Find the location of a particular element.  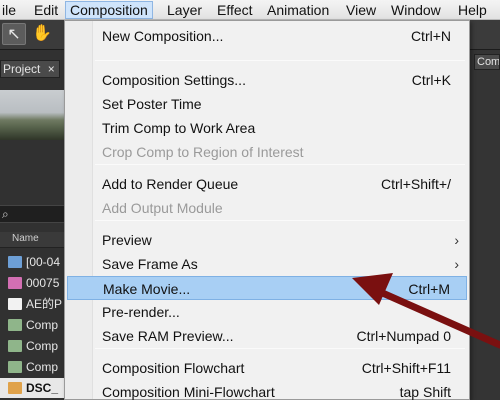

project-row: 00075 is located at coordinates (32, 283).